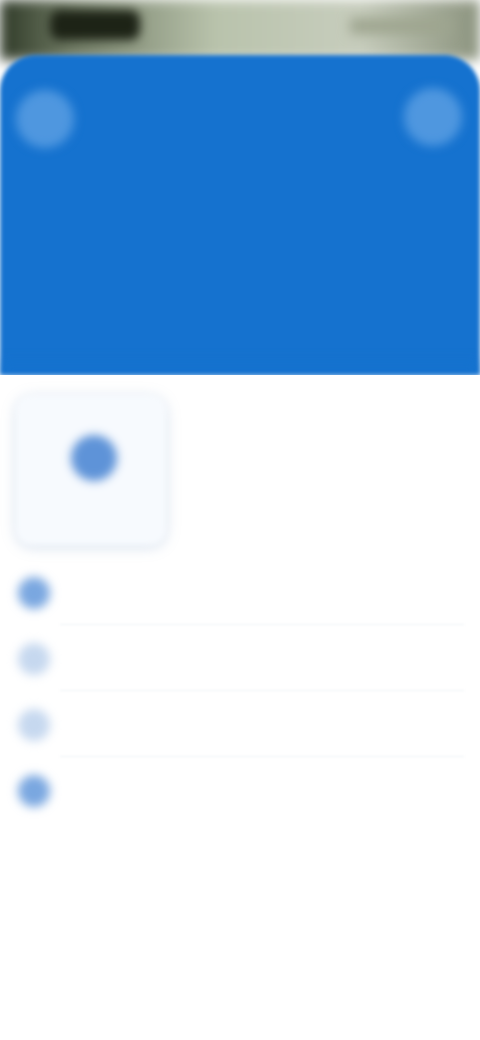  I want to click on status-bar-left, so click(95, 25).